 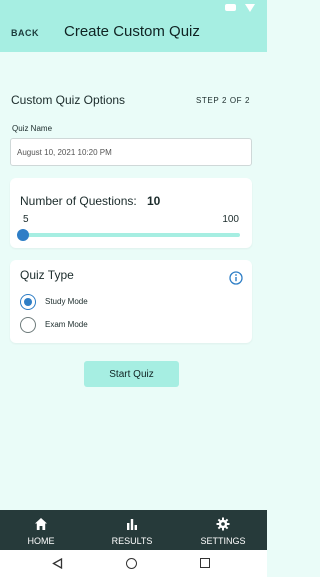 I want to click on questions-slider-track, so click(x=131, y=235).